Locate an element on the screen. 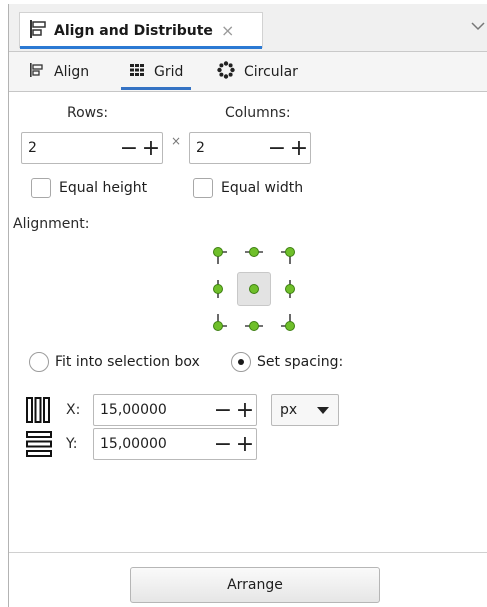 The image size is (487, 607). tab-align-label: Align is located at coordinates (72, 72).